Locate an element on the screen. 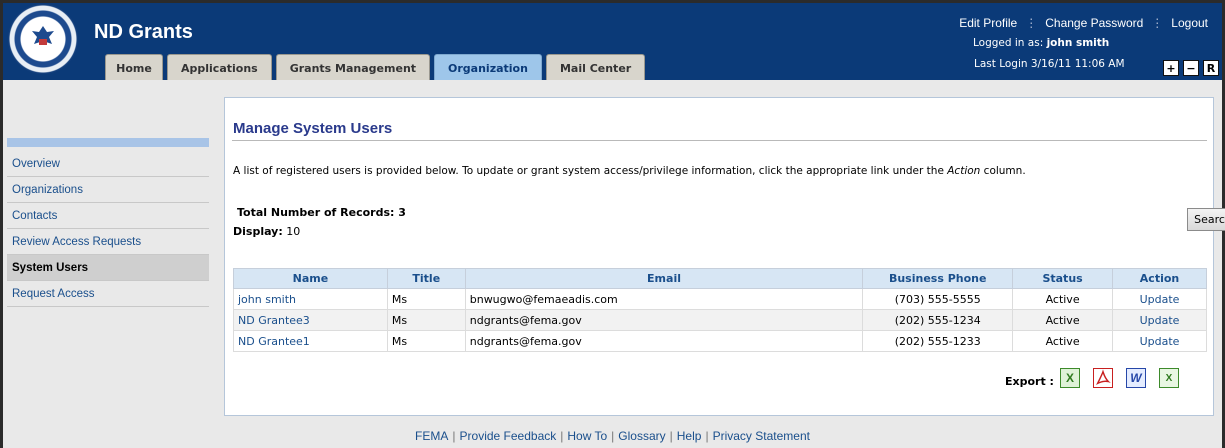 The height and width of the screenshot is (448, 1225). user-phone: (202) 555-1233 is located at coordinates (938, 341).